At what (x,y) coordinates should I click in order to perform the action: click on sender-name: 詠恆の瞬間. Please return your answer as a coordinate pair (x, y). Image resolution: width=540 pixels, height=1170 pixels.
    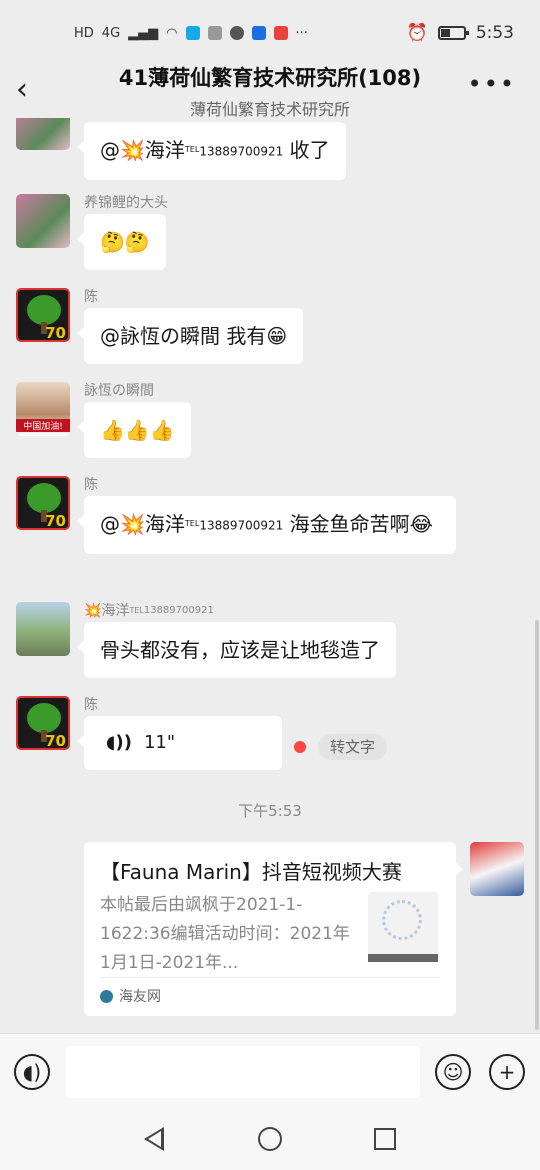
    Looking at the image, I should click on (119, 391).